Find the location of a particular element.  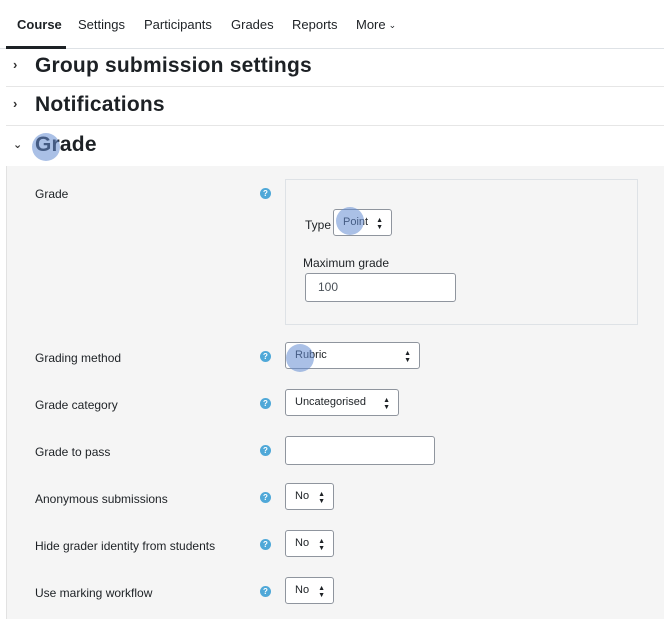

marking-workflow-select: No ▲ ▼ is located at coordinates (309, 590).